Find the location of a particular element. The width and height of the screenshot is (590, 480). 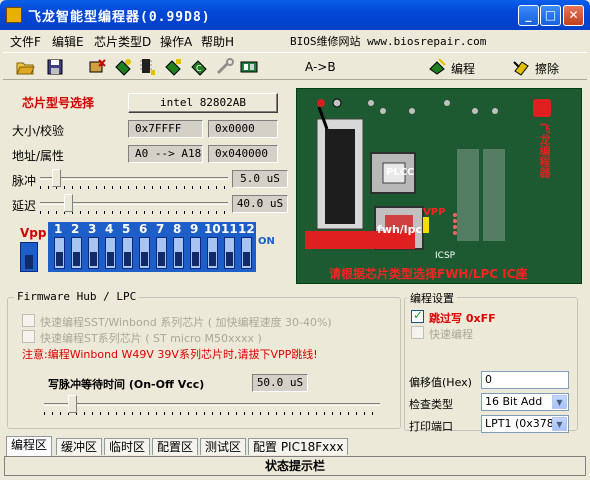

bottom-tabs: 编程区 缓冲区 临时区 配置区 测试区 配置 PIC18Fxxx is located at coordinates (295, 446).